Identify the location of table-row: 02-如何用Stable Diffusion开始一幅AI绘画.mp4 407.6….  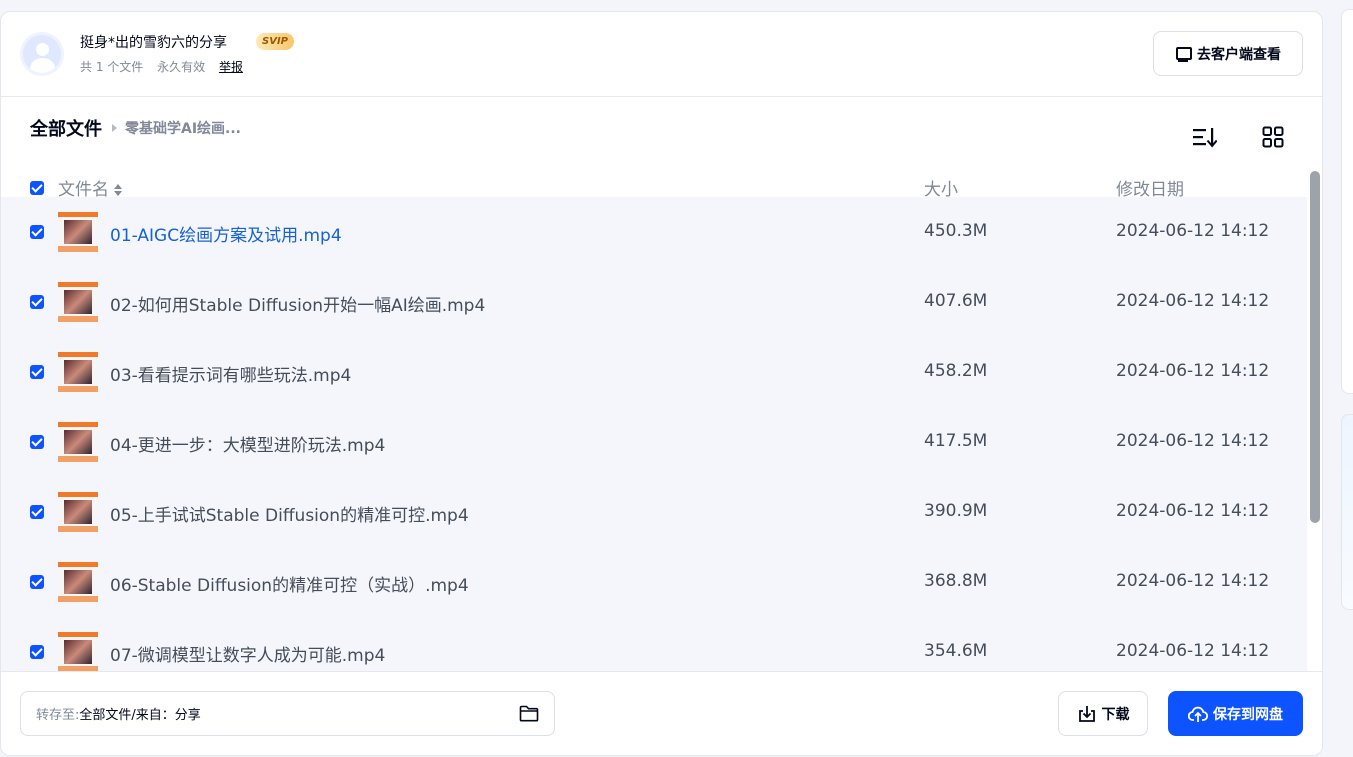
(654, 302).